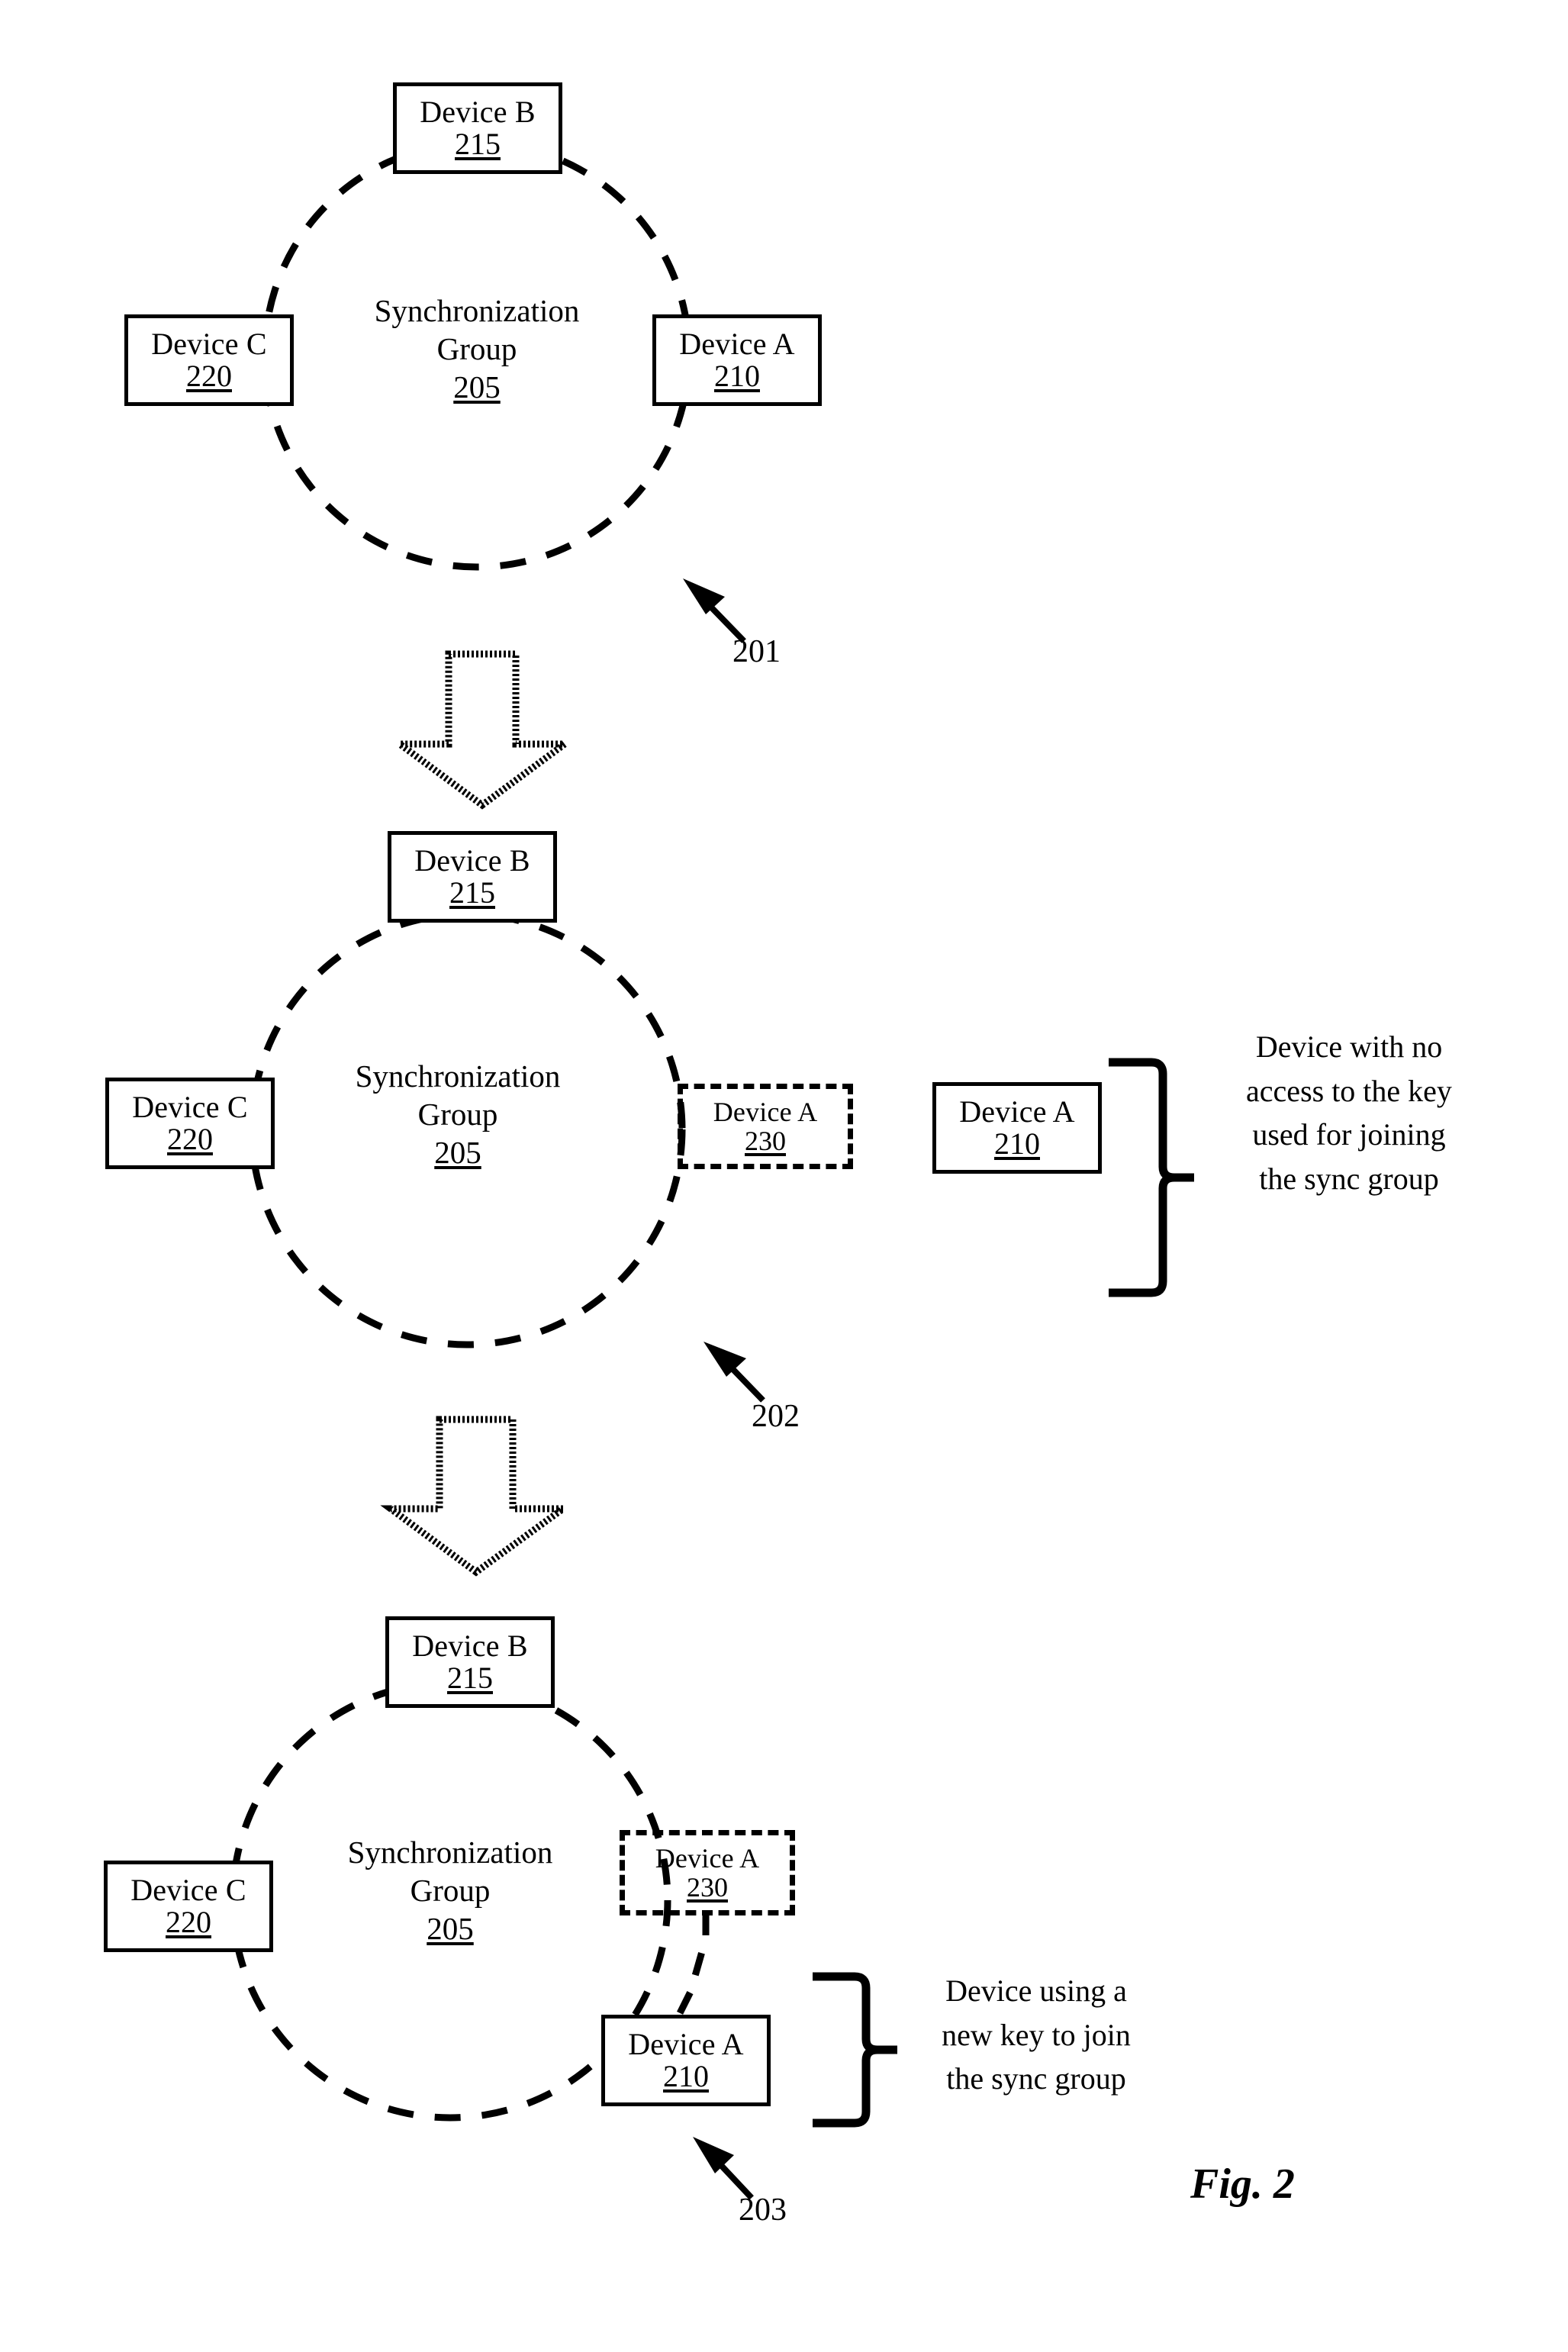 The width and height of the screenshot is (1568, 2352). Describe the element at coordinates (776, 1416) in the screenshot. I see `reference-numeral-202: 202` at that location.